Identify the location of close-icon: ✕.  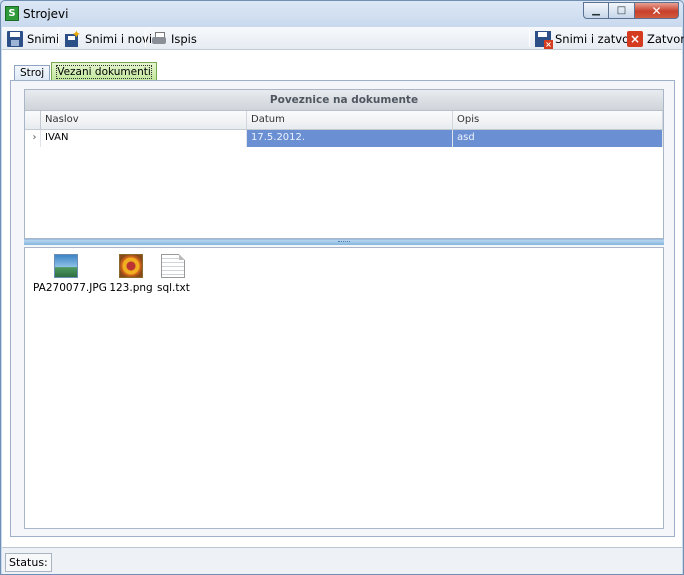
(656, 10).